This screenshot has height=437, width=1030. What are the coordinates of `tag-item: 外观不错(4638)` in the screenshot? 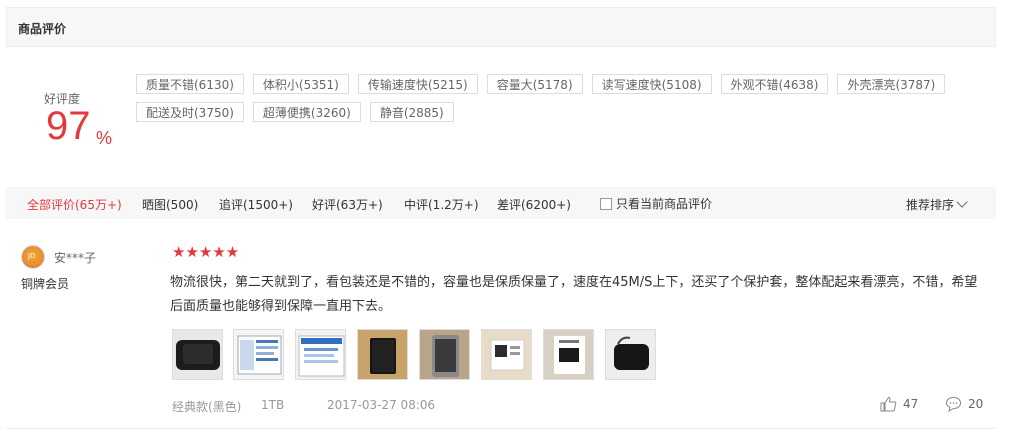 It's located at (774, 84).